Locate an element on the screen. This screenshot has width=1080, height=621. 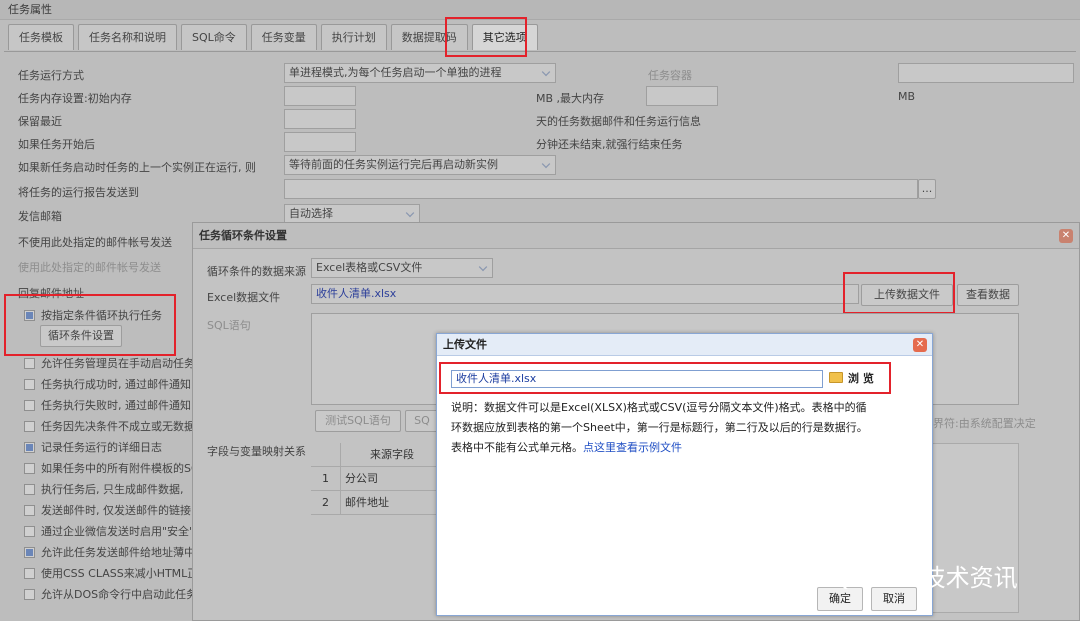
keep-recent-label: 保留最近 is located at coordinates (40, 121).